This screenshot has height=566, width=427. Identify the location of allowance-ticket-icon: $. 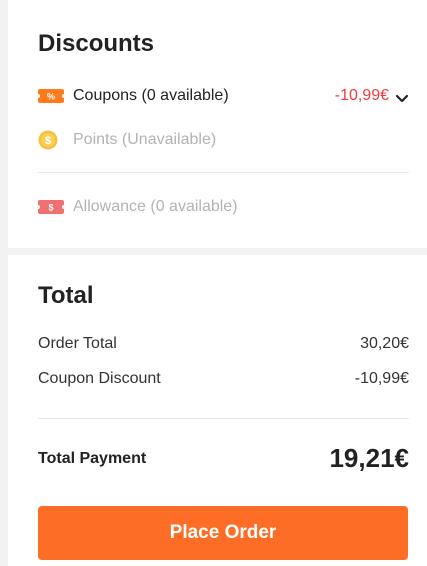
(51, 207).